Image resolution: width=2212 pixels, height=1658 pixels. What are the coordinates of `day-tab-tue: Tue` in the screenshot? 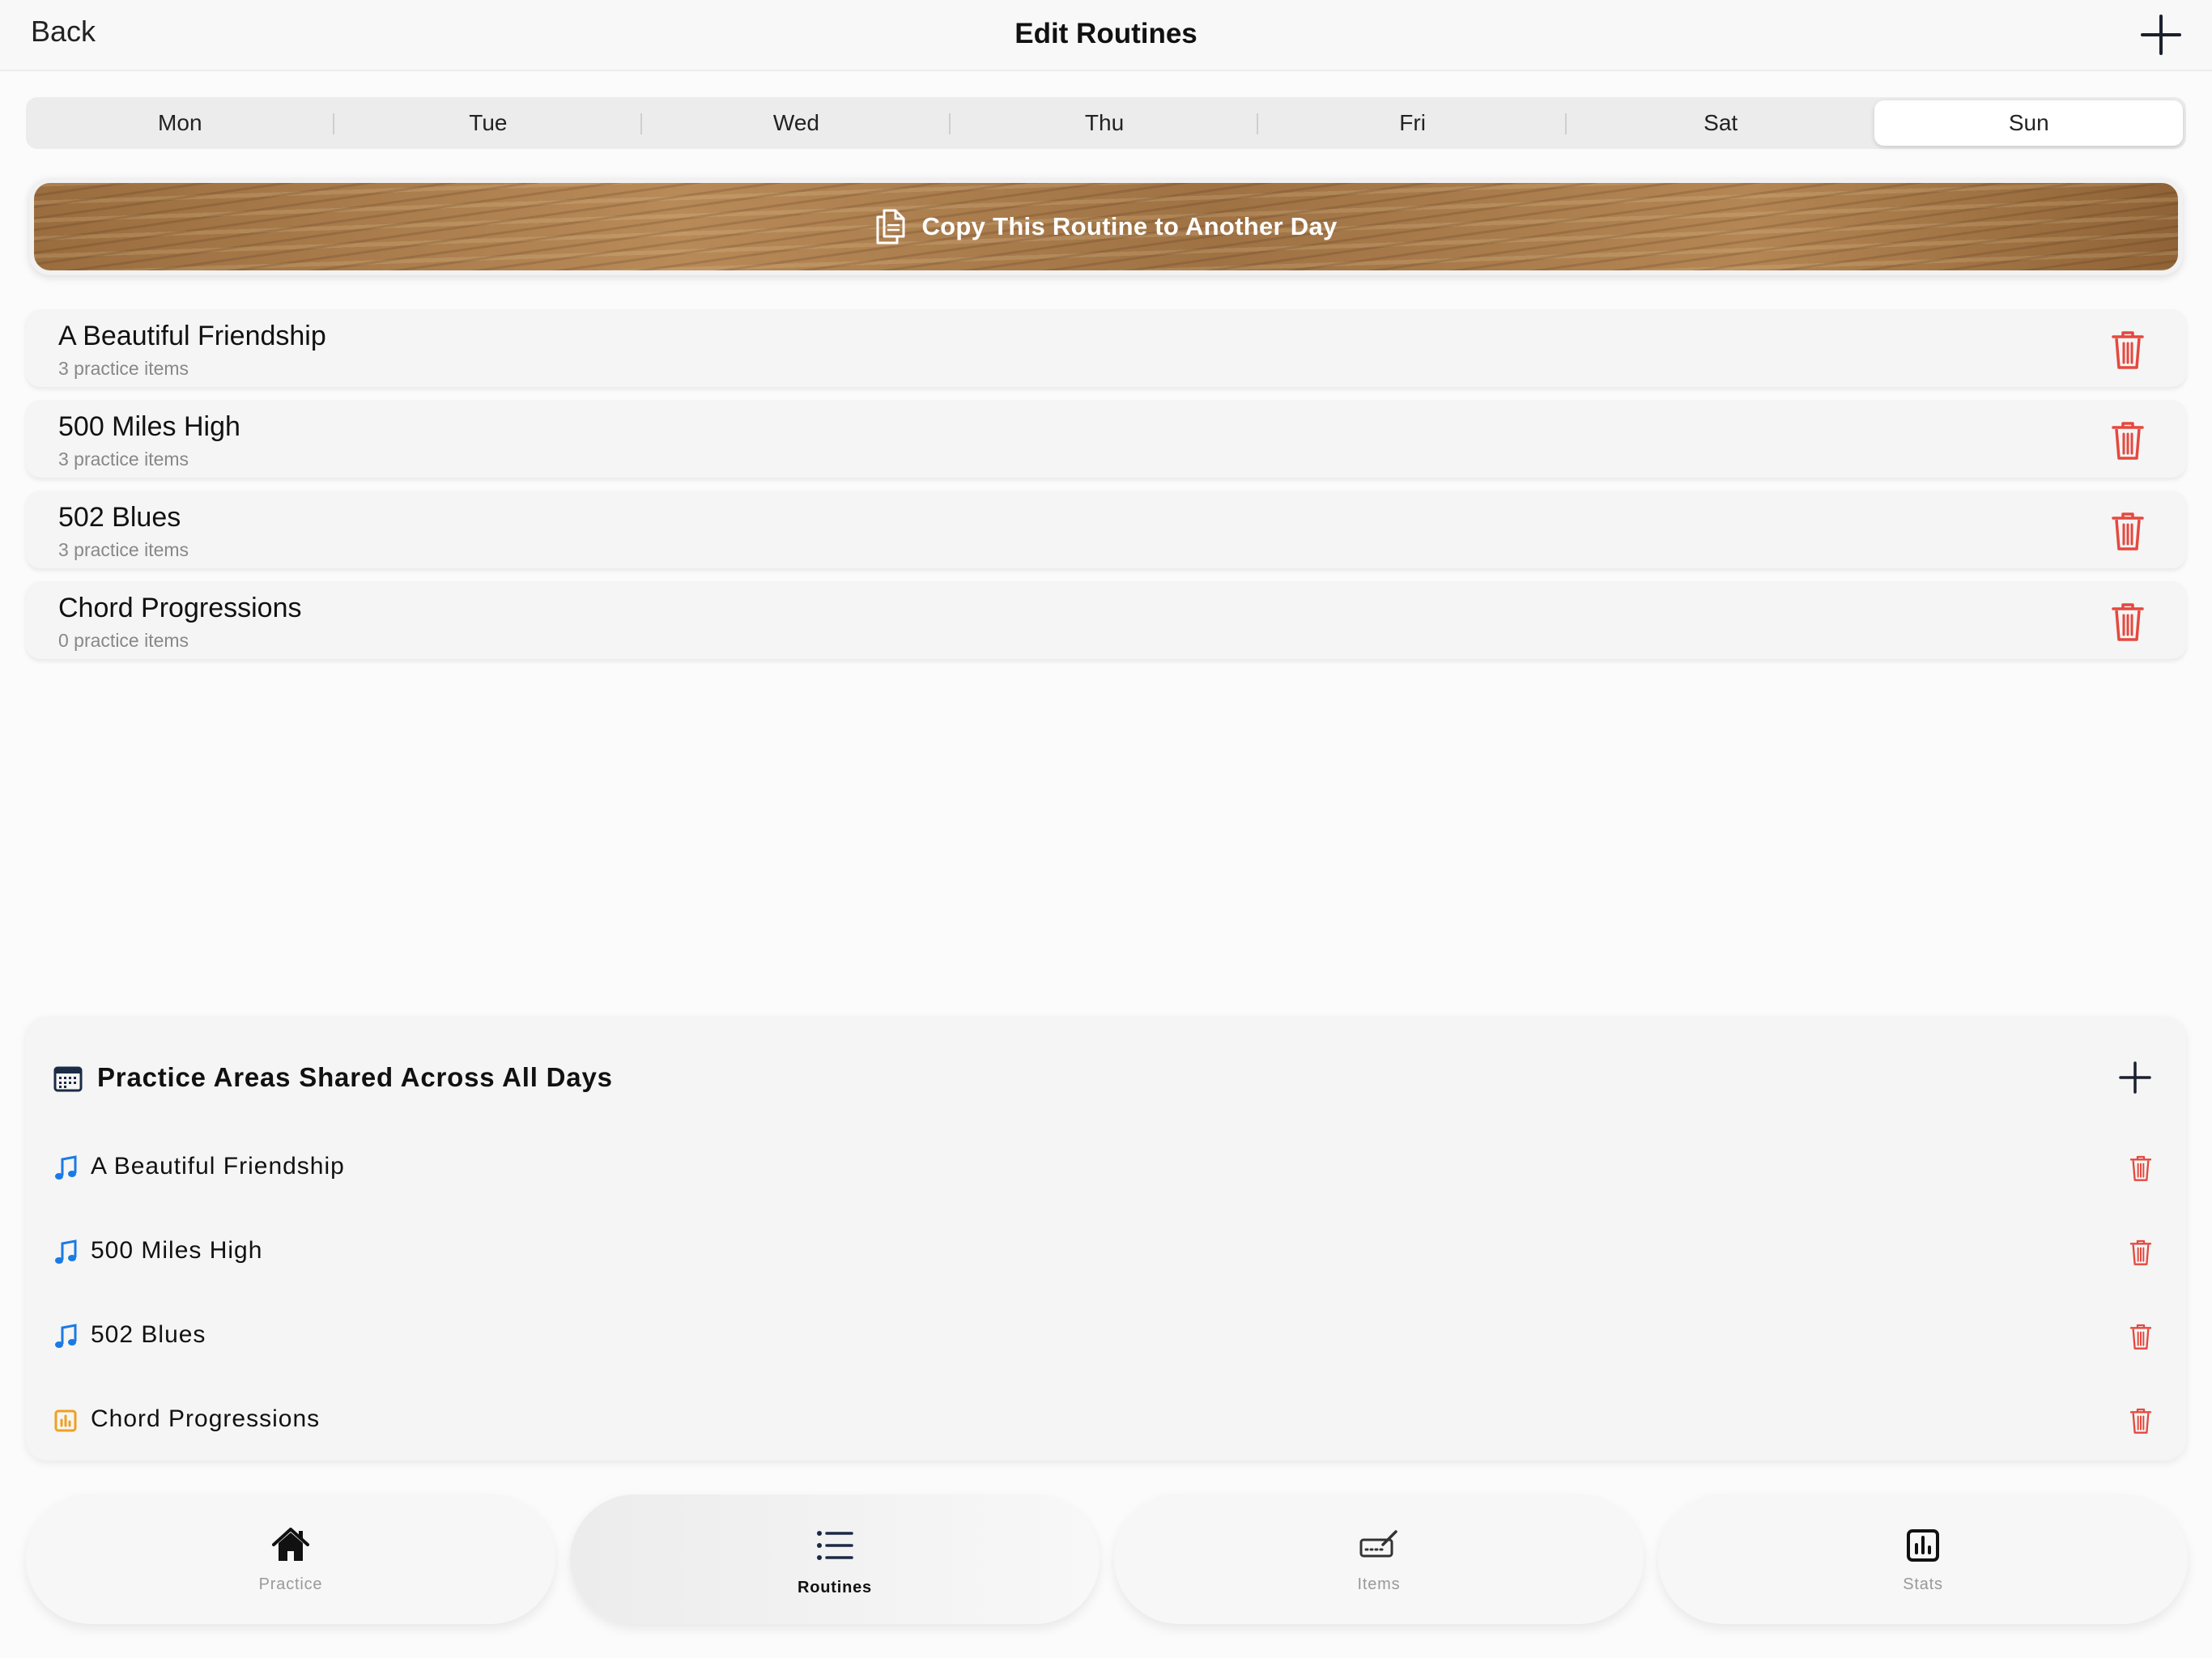 It's located at (489, 123).